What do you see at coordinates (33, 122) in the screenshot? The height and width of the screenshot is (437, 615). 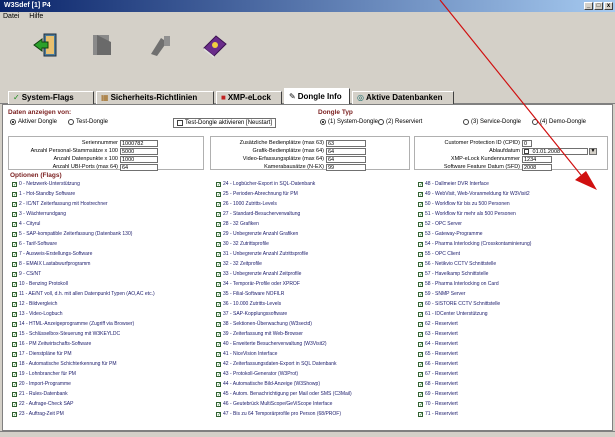 I see `radio-aktiver-dongle: Aktiver Dongle` at bounding box center [33, 122].